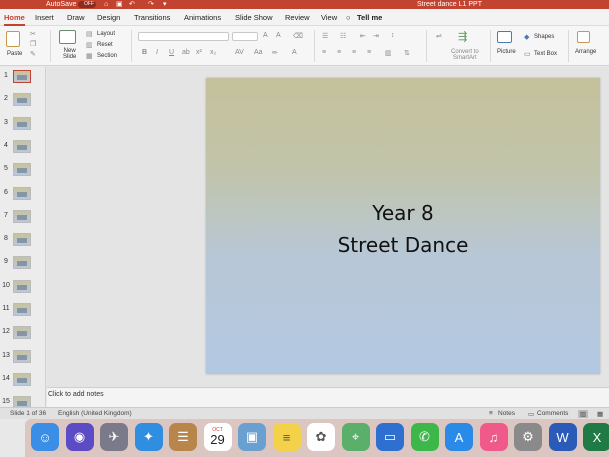 This screenshot has height=457, width=609. I want to click on increase-font-icon: A, so click(265, 35).